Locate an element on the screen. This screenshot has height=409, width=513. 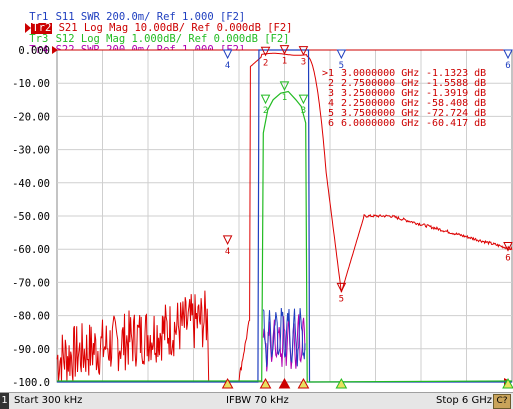
y-axis-label: -50.00 is located at coordinates (31, 217).